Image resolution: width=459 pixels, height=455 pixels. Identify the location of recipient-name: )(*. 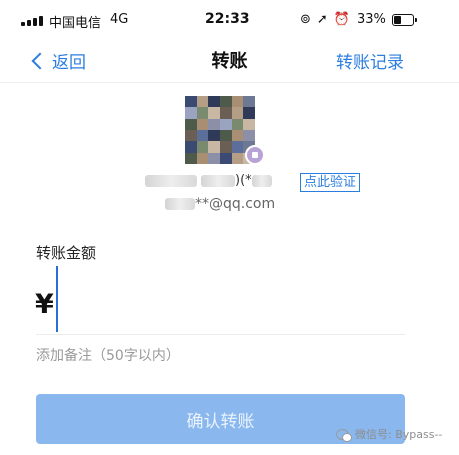
(208, 183).